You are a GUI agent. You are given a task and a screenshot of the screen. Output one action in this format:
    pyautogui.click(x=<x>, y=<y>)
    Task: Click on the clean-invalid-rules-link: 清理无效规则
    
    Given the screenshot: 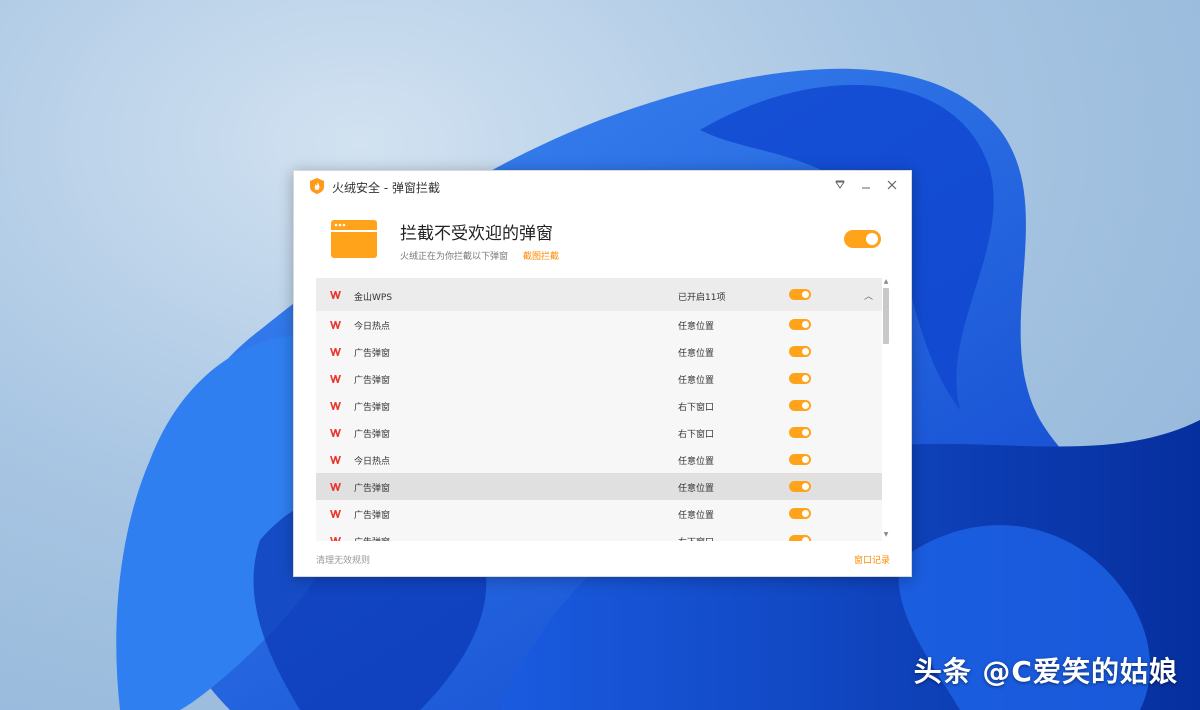 What is the action you would take?
    pyautogui.click(x=343, y=559)
    